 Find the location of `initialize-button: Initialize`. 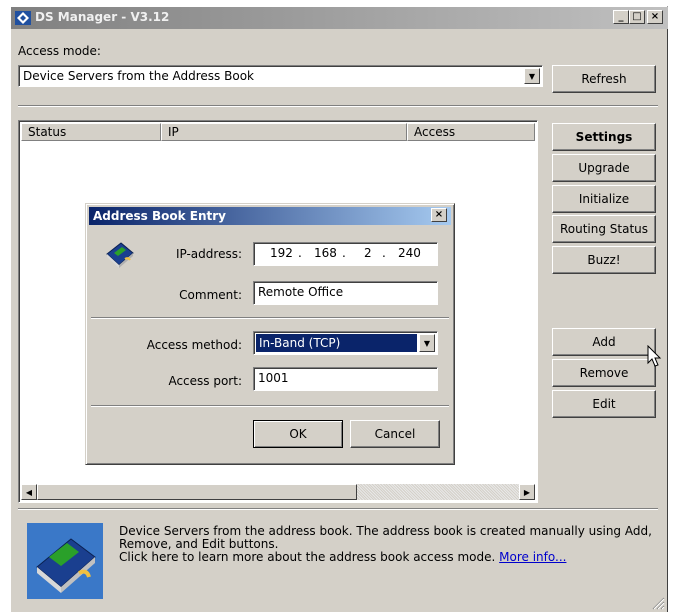

initialize-button: Initialize is located at coordinates (604, 199).